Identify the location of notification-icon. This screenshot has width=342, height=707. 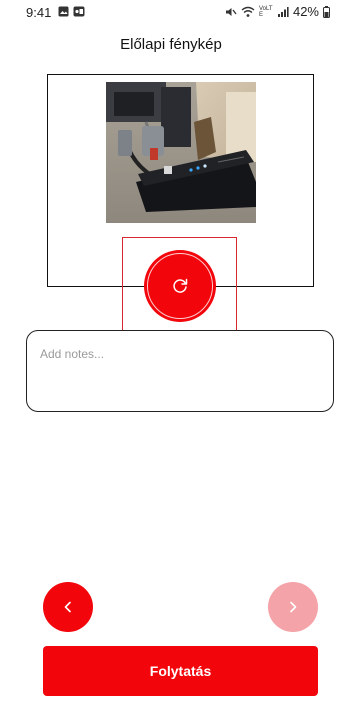
(79, 11).